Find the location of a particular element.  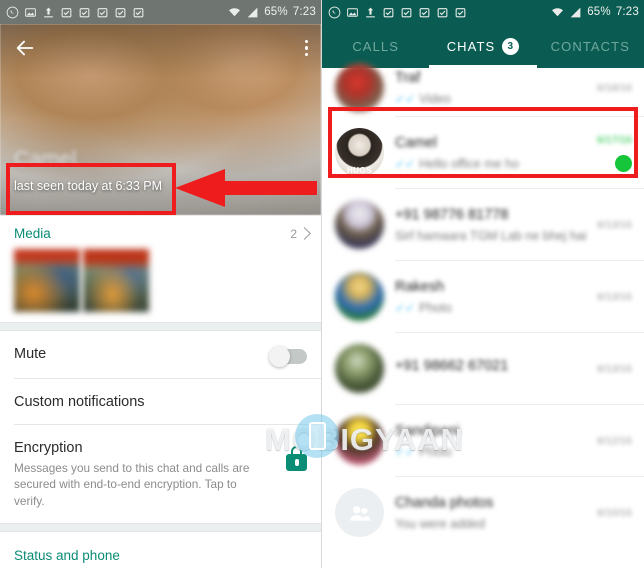

chat-timestamp: 6/12/16 is located at coordinates (614, 440).